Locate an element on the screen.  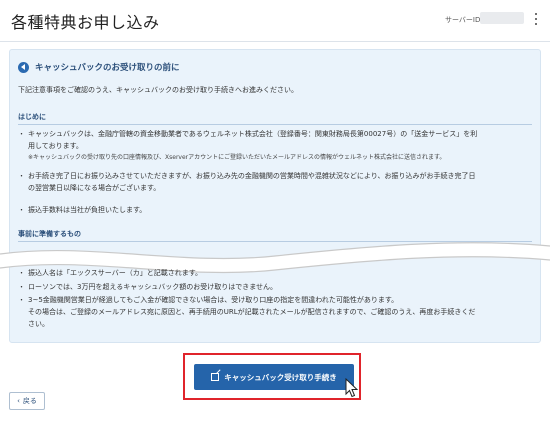
page-header: 各種特典お申し込み サーバーID is located at coordinates (275, 21).